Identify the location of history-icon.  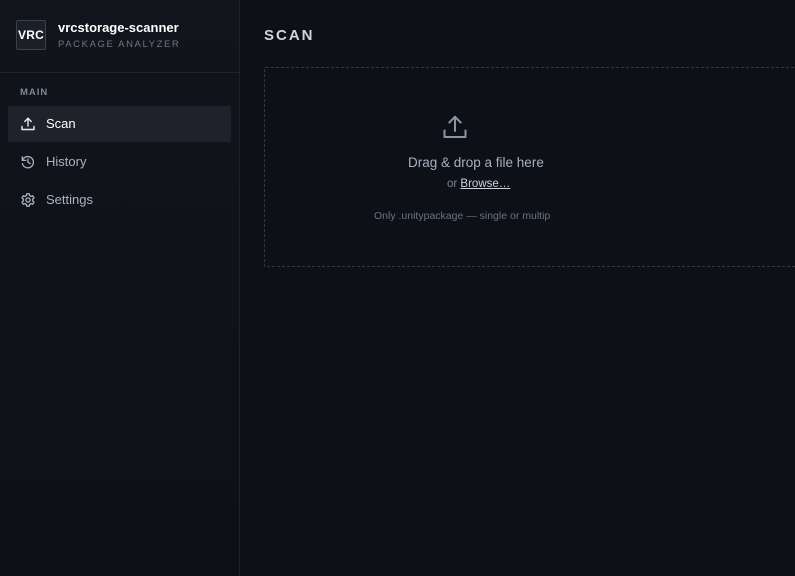
(28, 162).